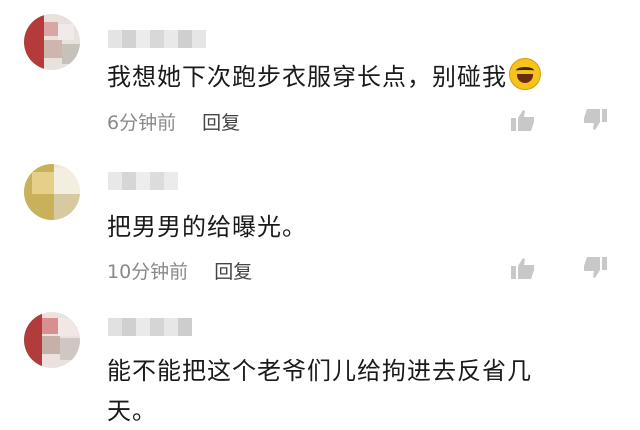  What do you see at coordinates (207, 227) in the screenshot?
I see `comment-text: 把男男的给曝光。` at bounding box center [207, 227].